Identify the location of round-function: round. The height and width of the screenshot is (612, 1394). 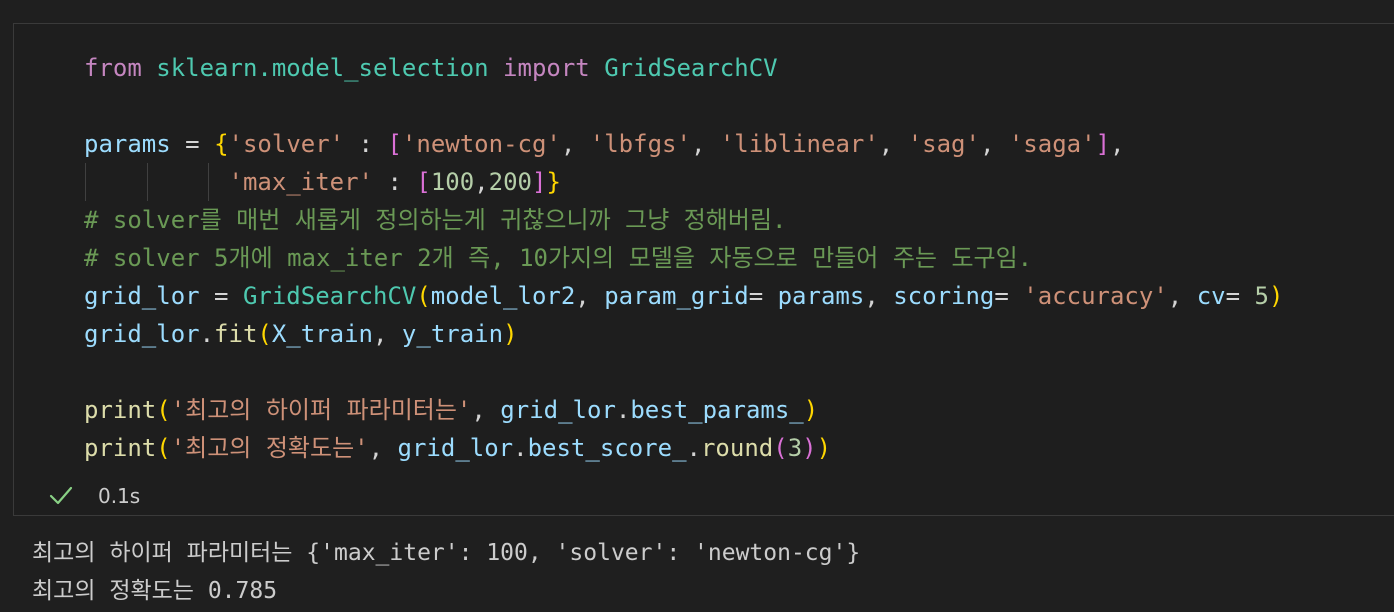
(737, 448).